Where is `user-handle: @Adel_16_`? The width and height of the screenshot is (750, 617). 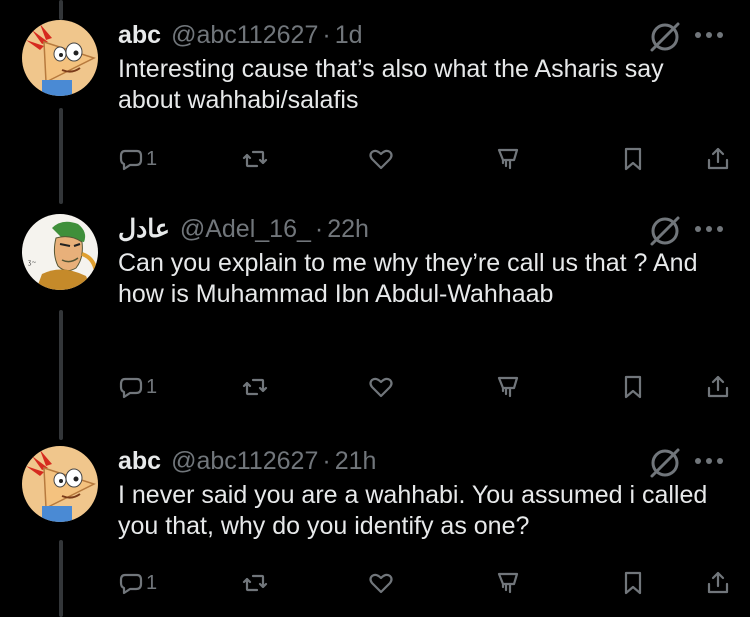 user-handle: @Adel_16_ is located at coordinates (245, 229).